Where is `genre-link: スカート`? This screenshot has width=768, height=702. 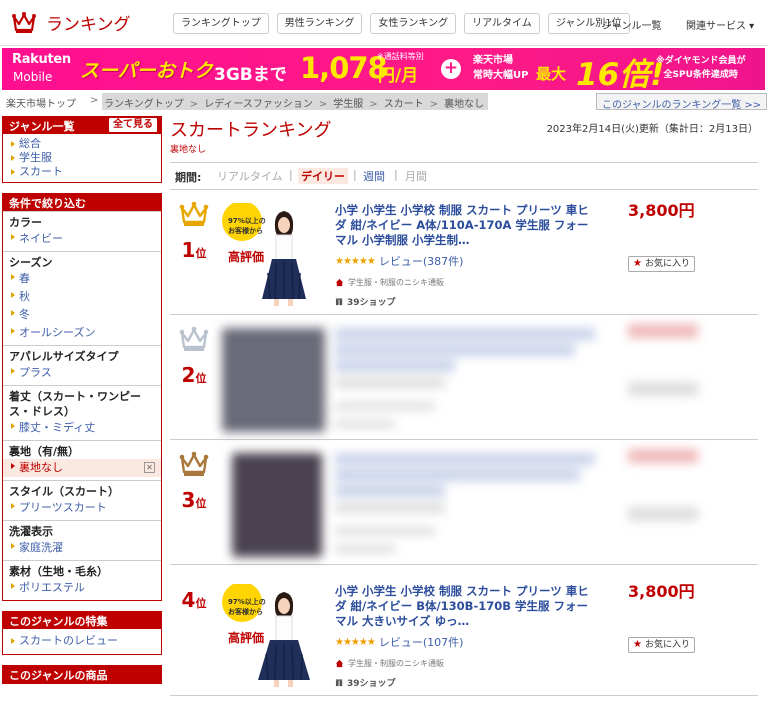
genre-link: スカート is located at coordinates (82, 172).